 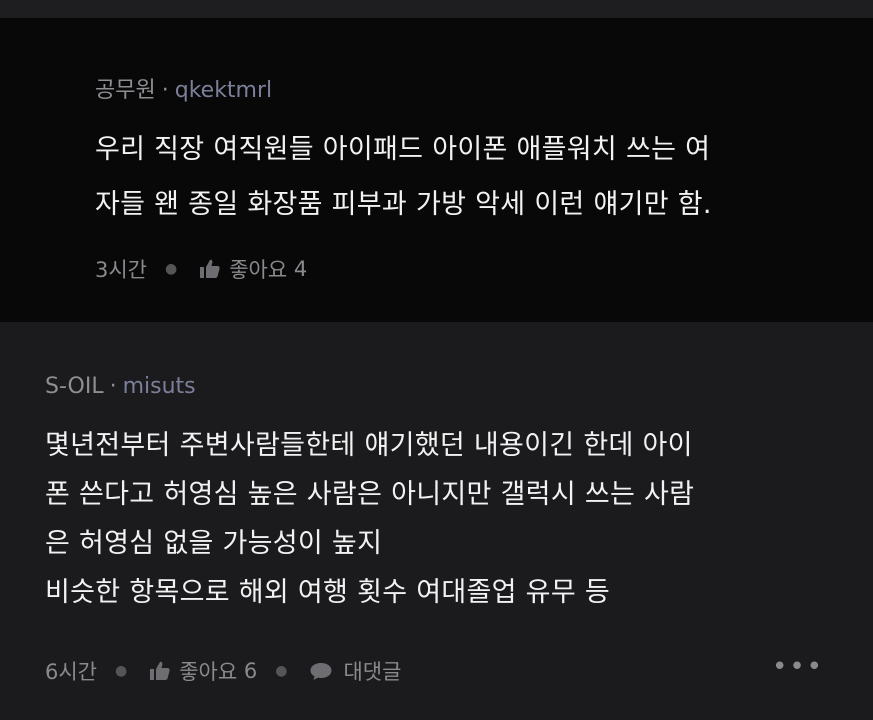 I want to click on like-count: 4, so click(x=300, y=269).